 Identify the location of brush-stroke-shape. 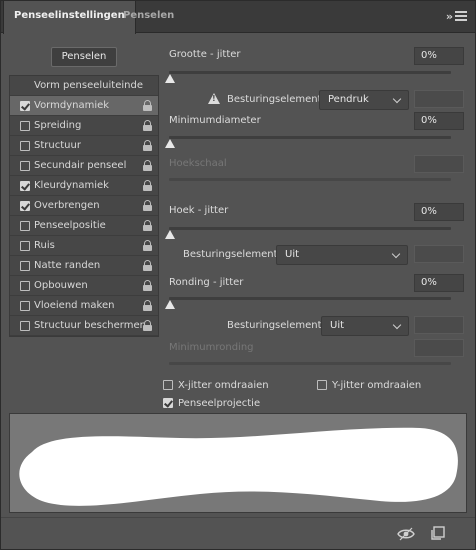
(238, 466).